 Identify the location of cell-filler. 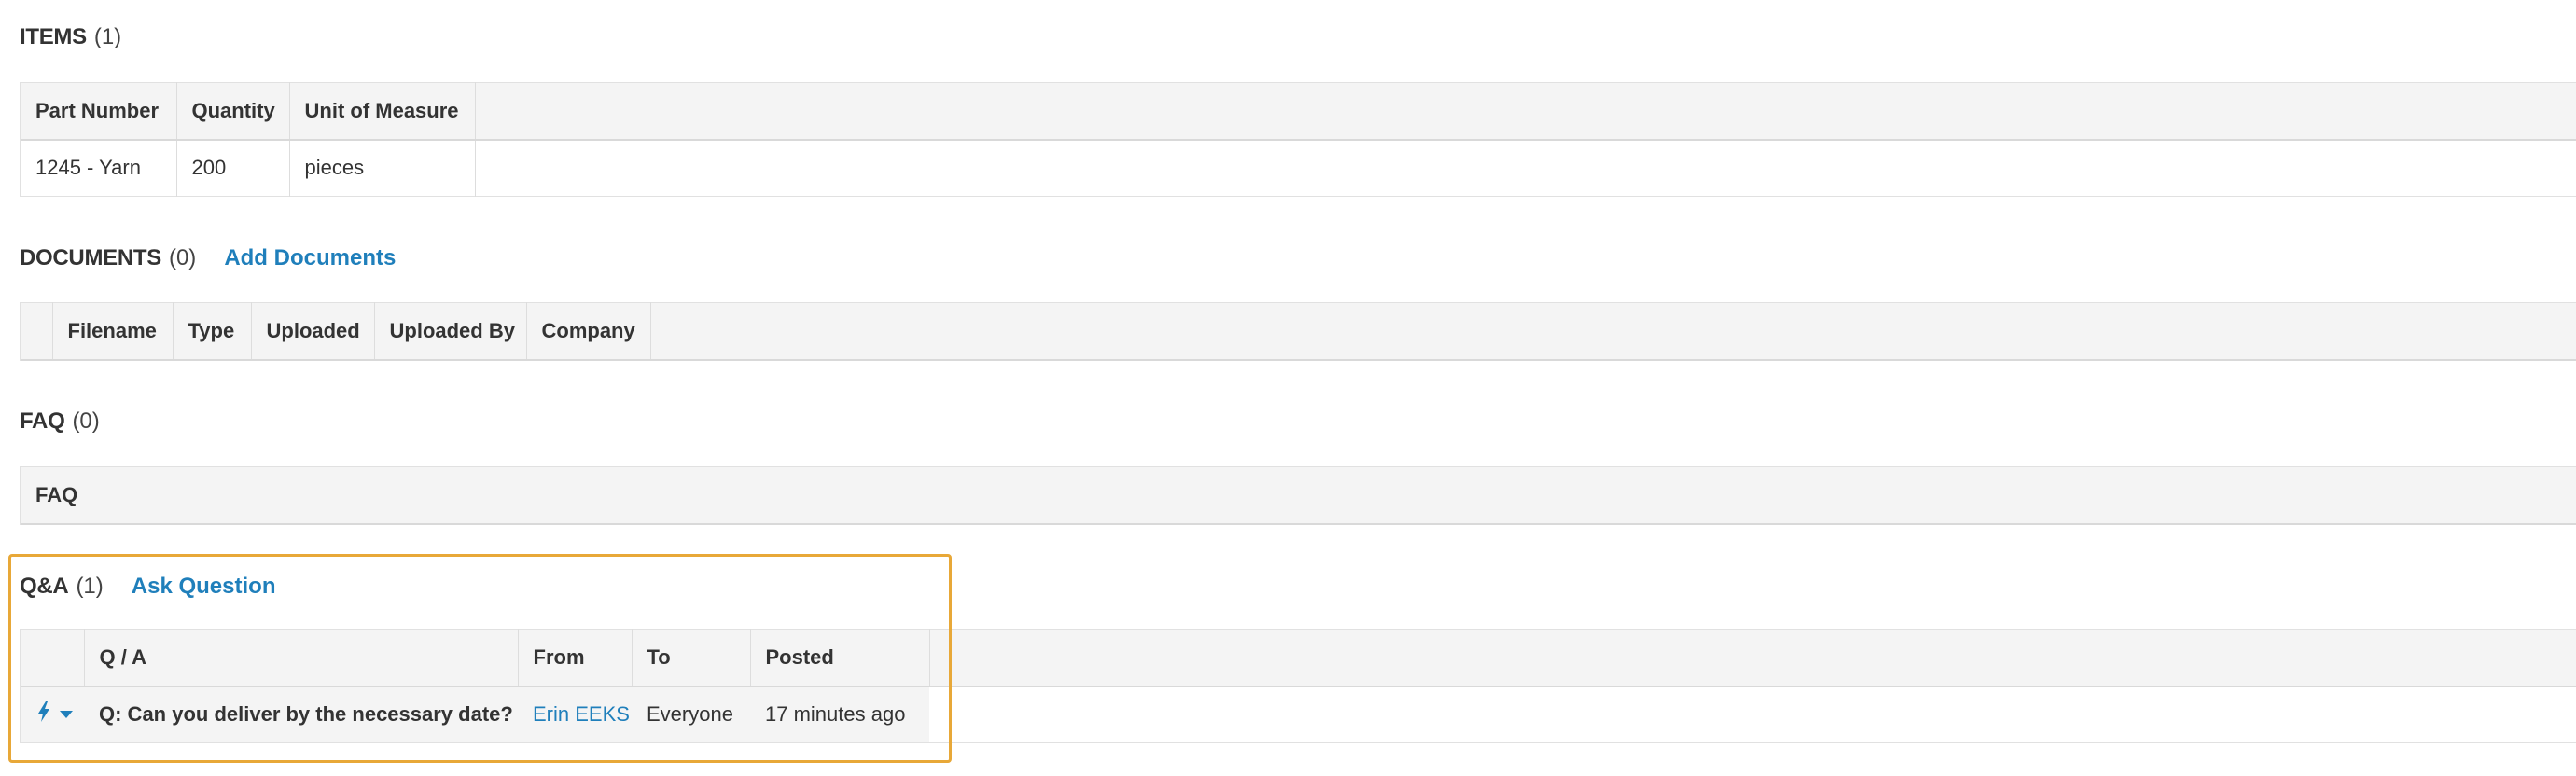
(1525, 168).